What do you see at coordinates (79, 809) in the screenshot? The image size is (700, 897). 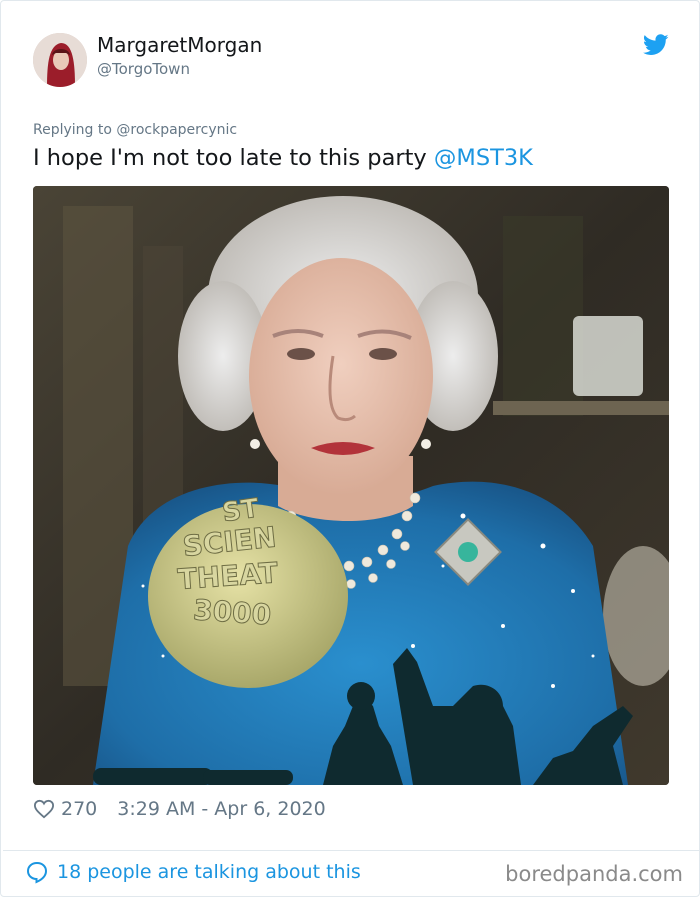 I see `like-count: 270` at bounding box center [79, 809].